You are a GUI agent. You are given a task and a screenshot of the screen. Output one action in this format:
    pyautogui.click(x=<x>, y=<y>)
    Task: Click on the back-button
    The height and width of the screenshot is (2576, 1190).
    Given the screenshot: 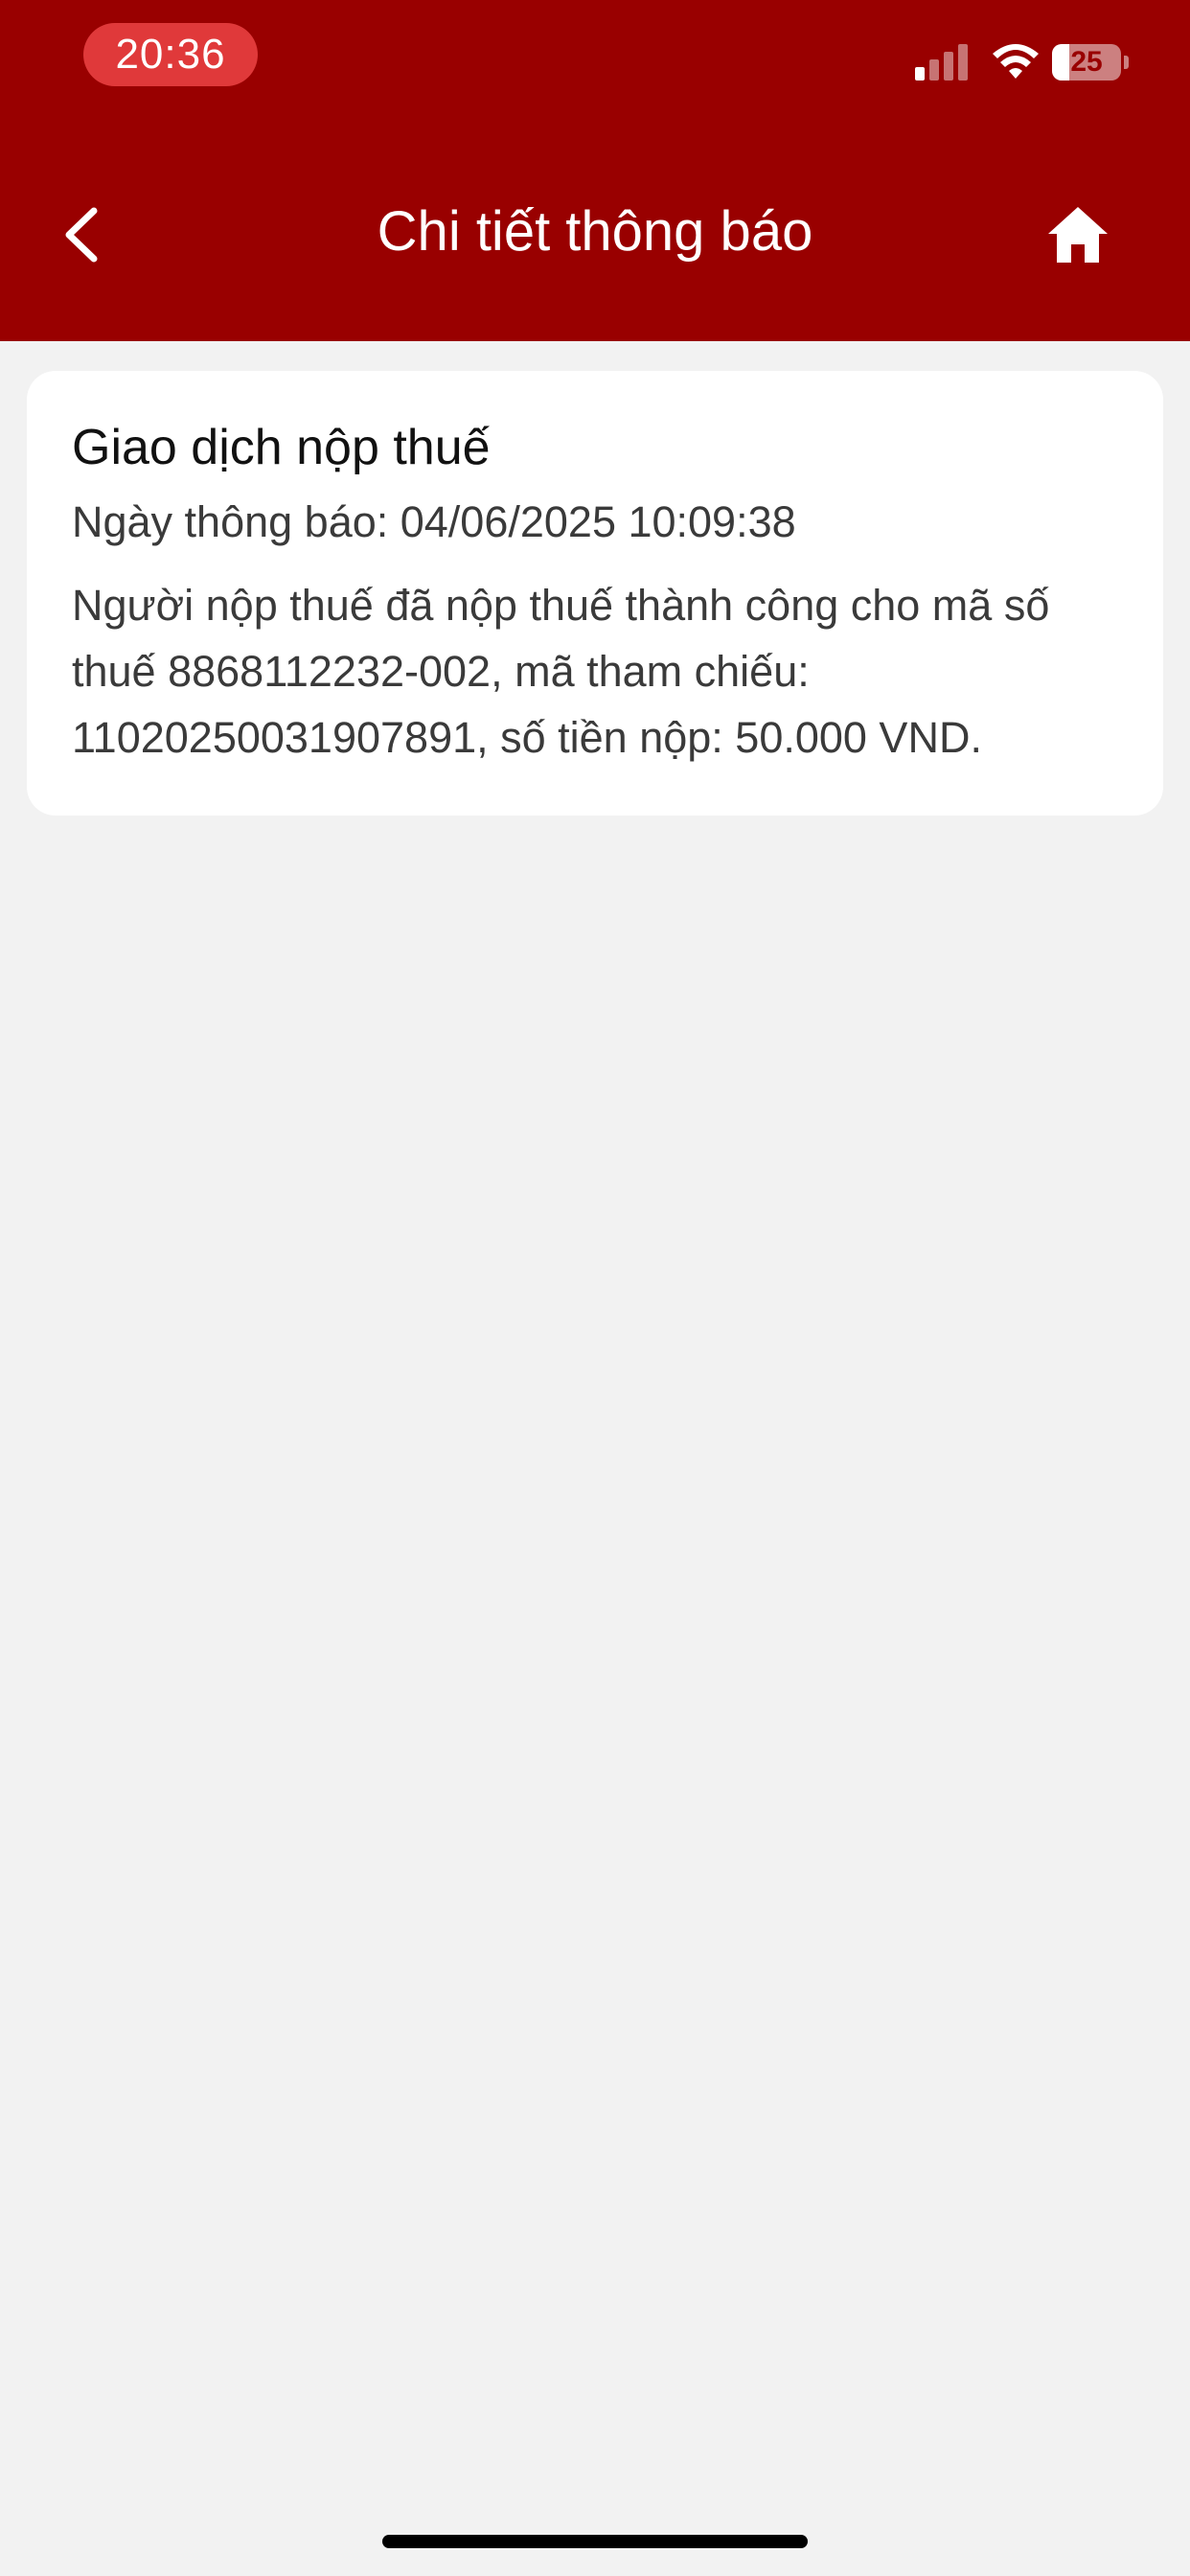 What is the action you would take?
    pyautogui.click(x=82, y=235)
    